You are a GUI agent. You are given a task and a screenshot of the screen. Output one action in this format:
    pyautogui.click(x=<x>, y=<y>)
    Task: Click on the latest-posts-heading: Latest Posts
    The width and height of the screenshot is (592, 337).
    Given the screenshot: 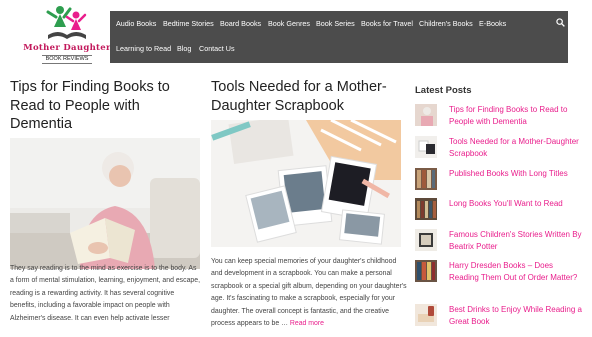 What is the action you would take?
    pyautogui.click(x=443, y=90)
    